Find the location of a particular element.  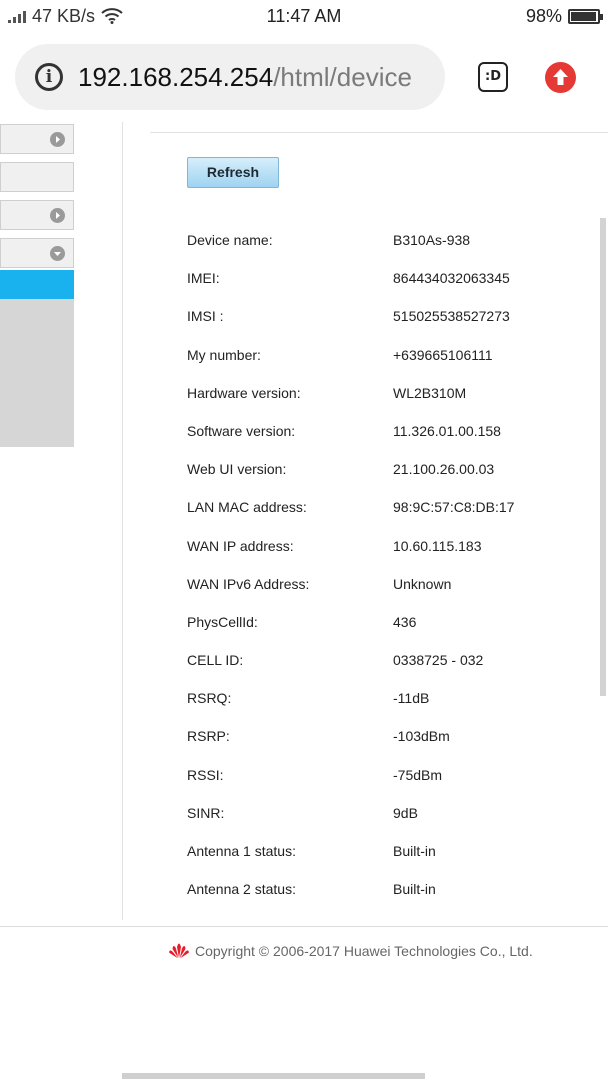

info-row: RSSI: -75dBm is located at coordinates (387, 775).